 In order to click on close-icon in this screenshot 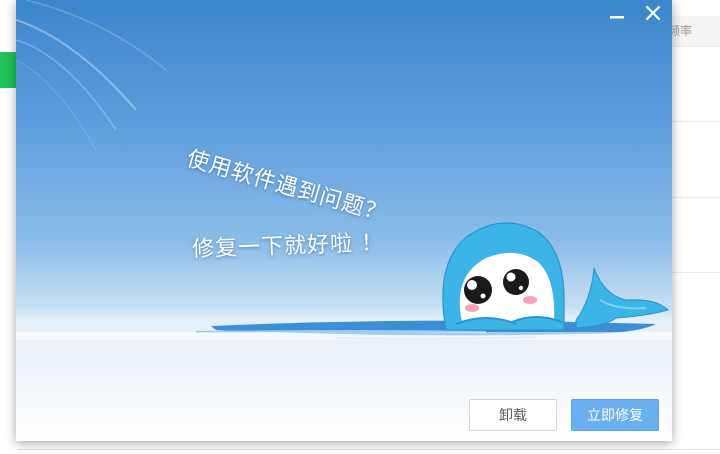, I will do `click(653, 13)`.